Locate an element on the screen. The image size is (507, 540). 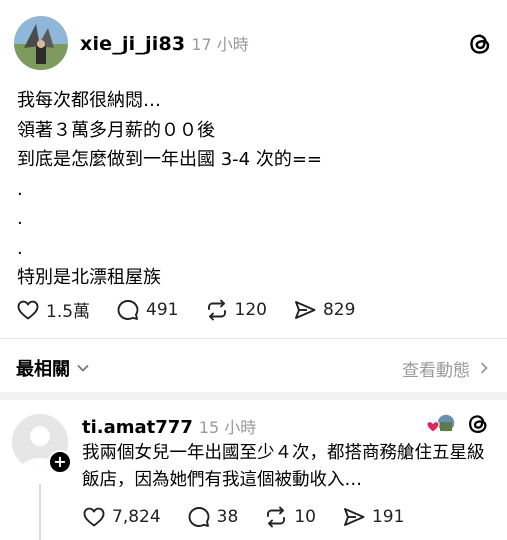
share-button: 191 is located at coordinates (373, 517).